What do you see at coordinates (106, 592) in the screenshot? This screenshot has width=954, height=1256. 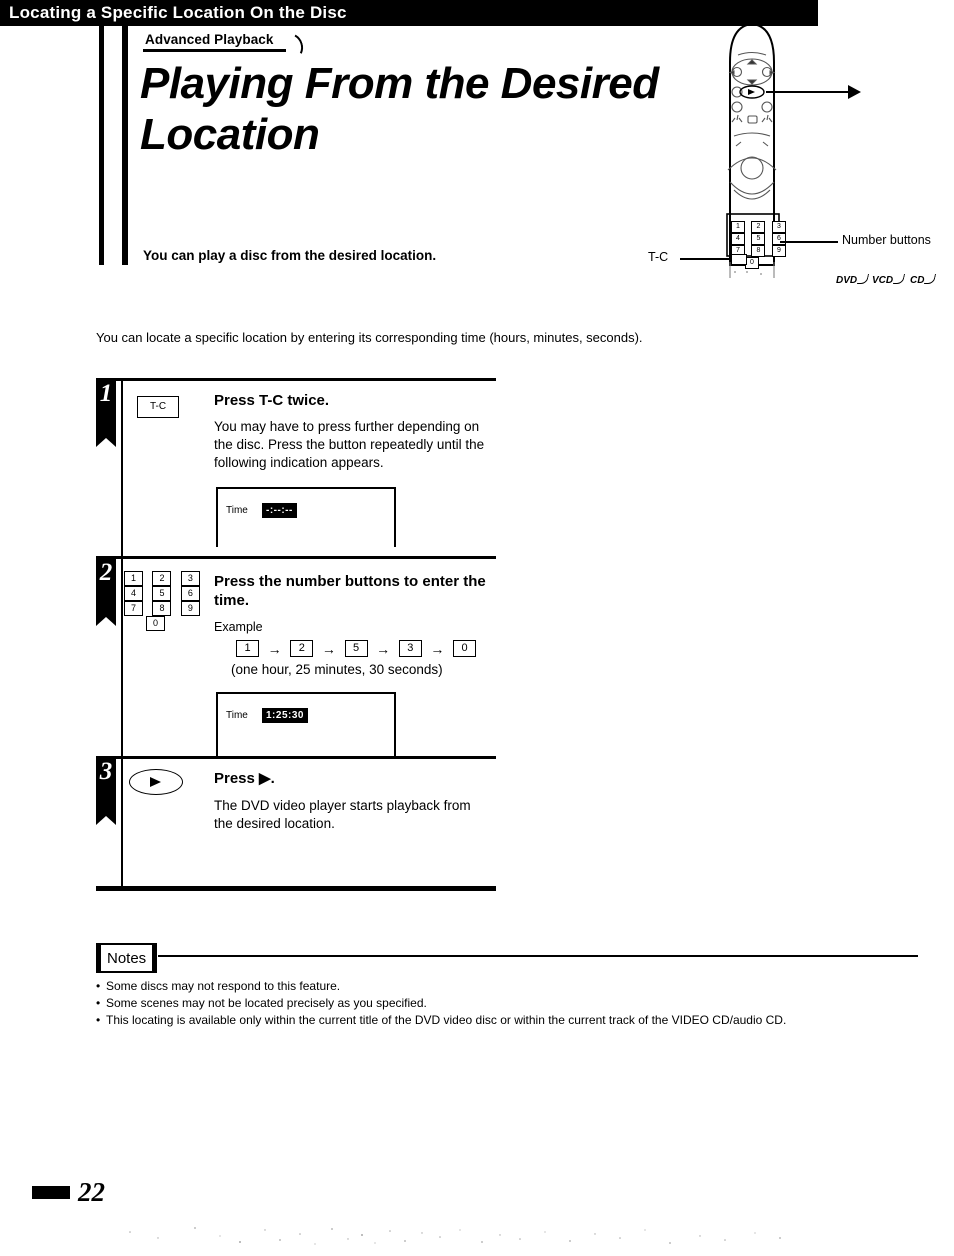 I see `step-2-marker: 2` at bounding box center [106, 592].